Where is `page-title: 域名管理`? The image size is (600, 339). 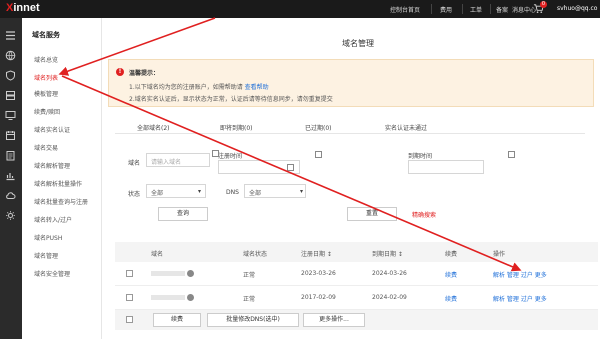 page-title: 域名管理 is located at coordinates (358, 43).